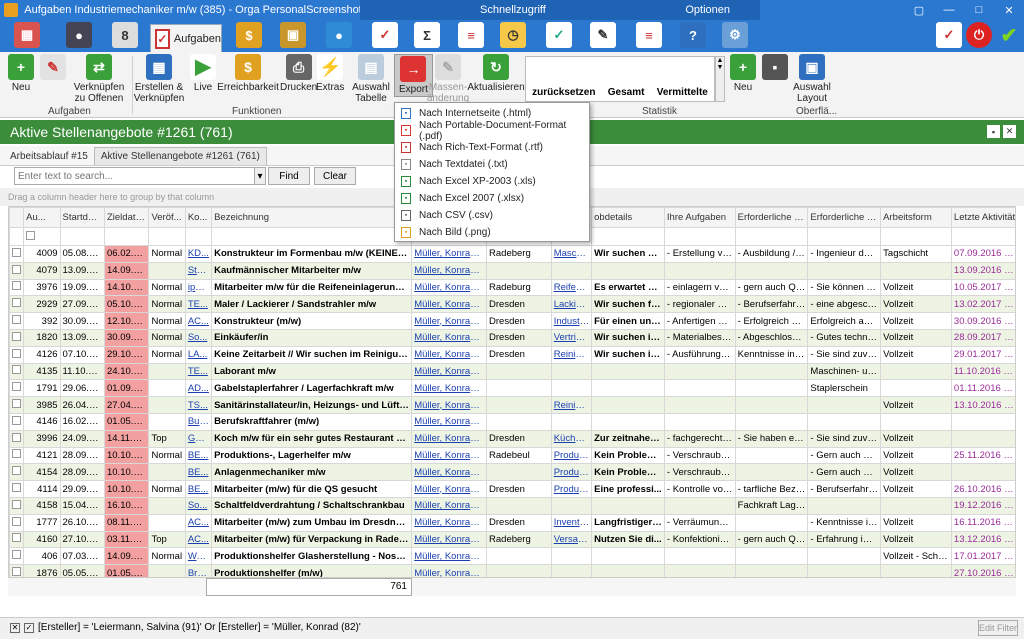 The height and width of the screenshot is (639, 1024). I want to click on edit-tools: ✎, so click(53, 68).